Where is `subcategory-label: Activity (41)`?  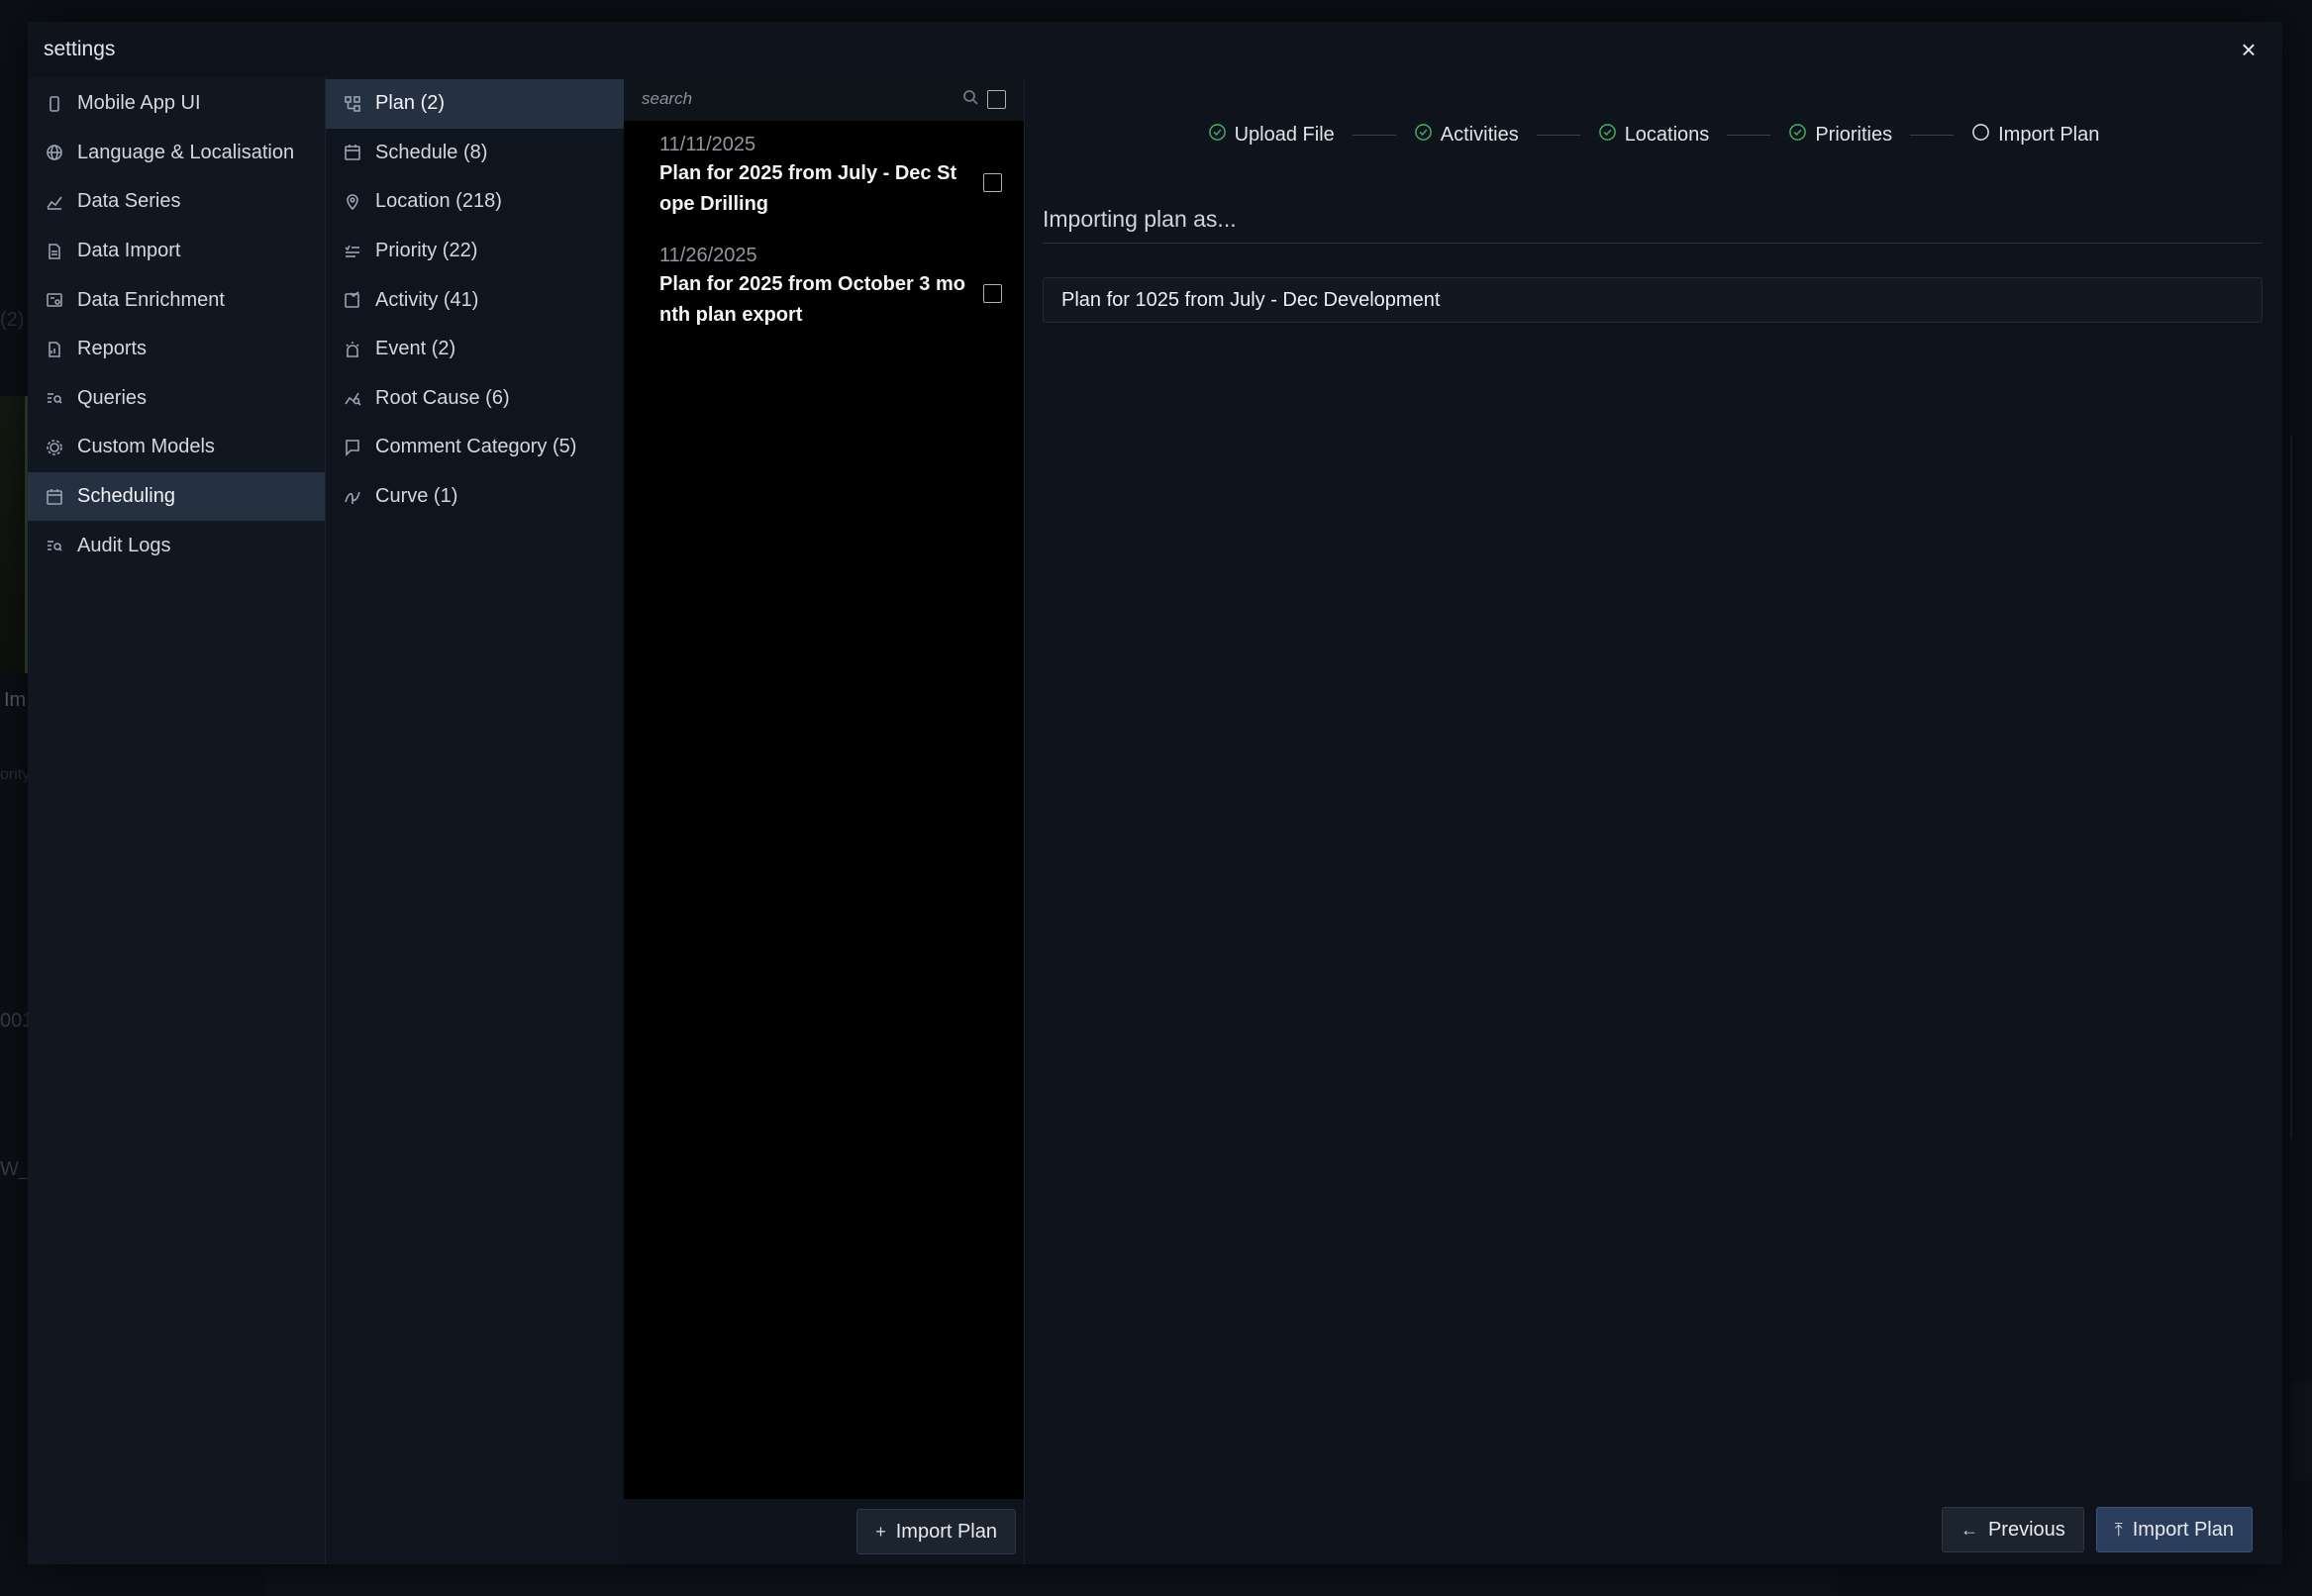 subcategory-label: Activity (41) is located at coordinates (427, 299).